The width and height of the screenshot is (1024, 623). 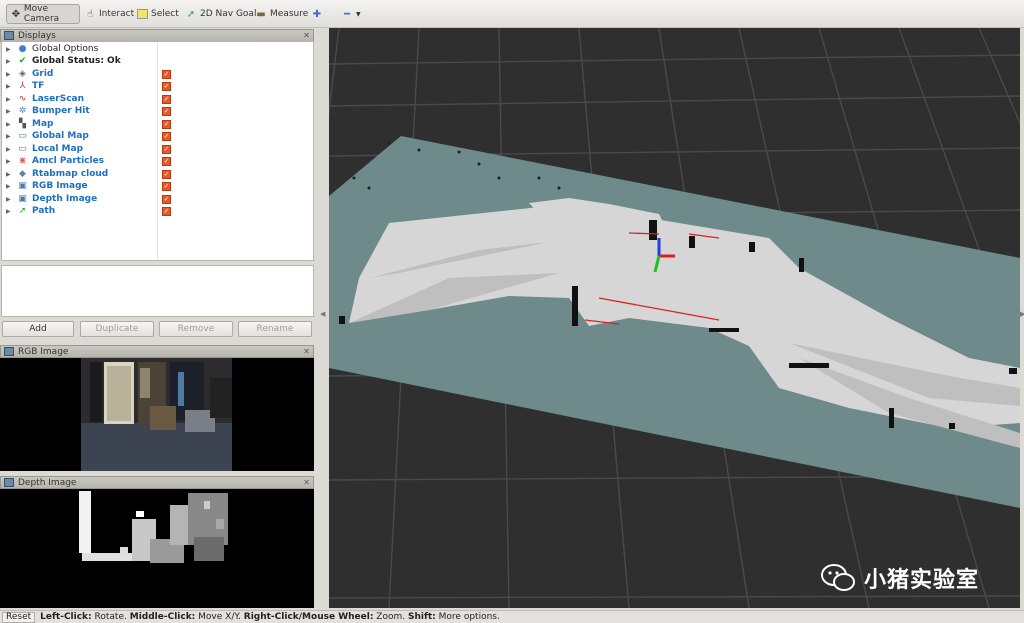 I want to click on monitor-icon, so click(x=9, y=35).